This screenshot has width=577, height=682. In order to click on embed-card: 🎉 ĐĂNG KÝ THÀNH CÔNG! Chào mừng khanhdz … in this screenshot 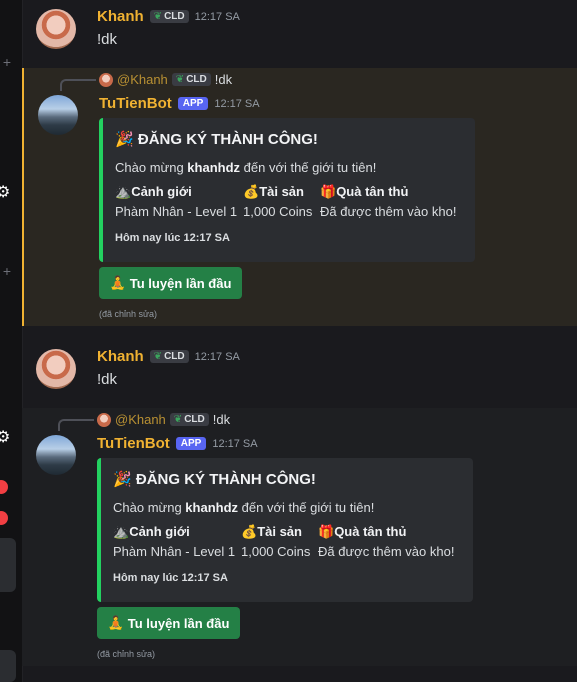, I will do `click(285, 530)`.